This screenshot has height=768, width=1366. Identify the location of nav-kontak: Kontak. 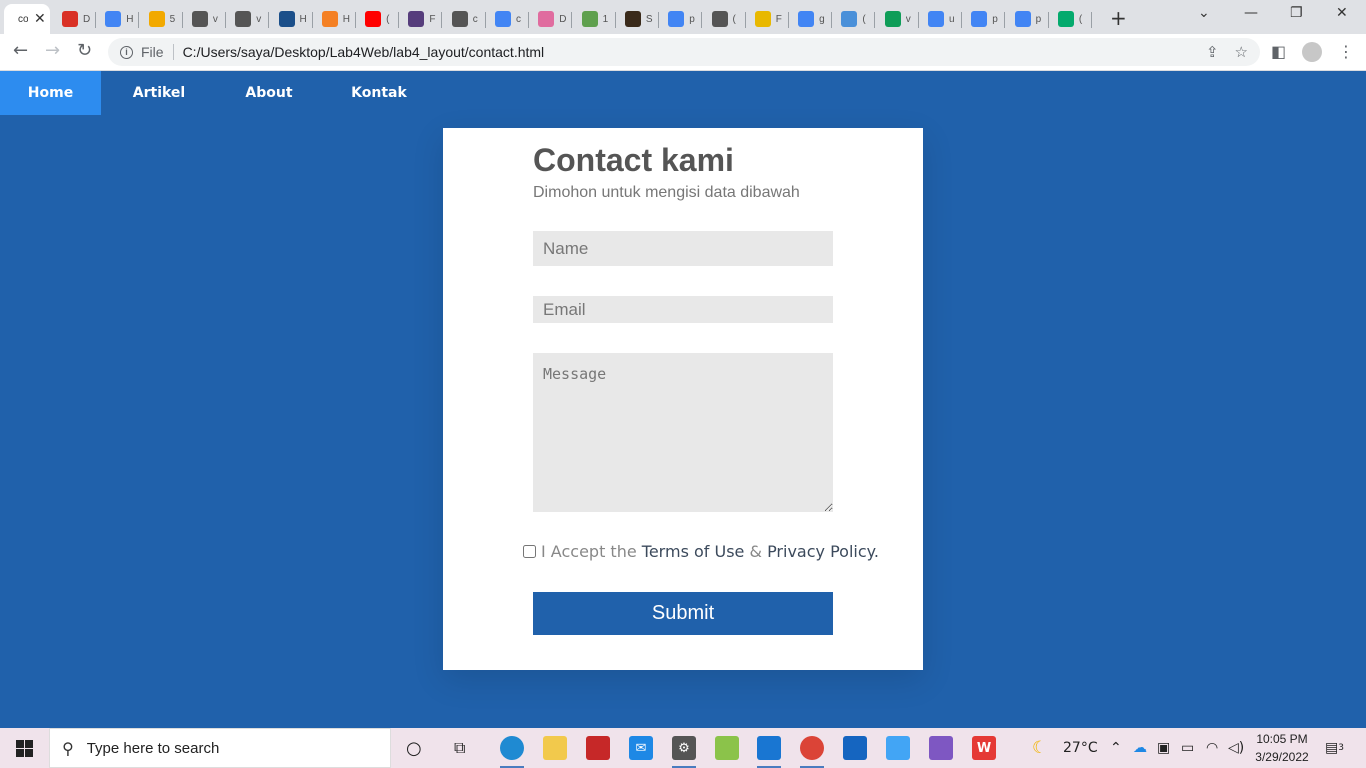
(379, 93).